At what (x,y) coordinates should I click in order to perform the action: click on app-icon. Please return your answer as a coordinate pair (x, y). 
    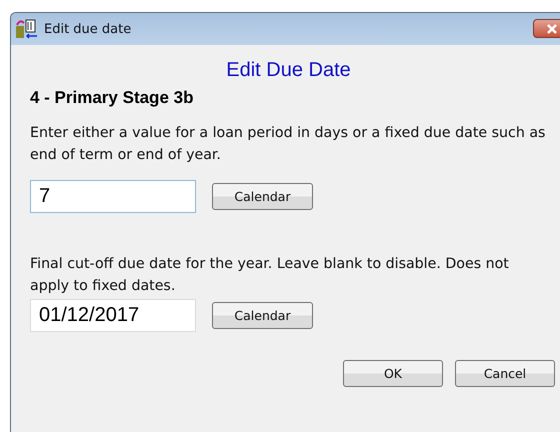
    Looking at the image, I should click on (27, 29).